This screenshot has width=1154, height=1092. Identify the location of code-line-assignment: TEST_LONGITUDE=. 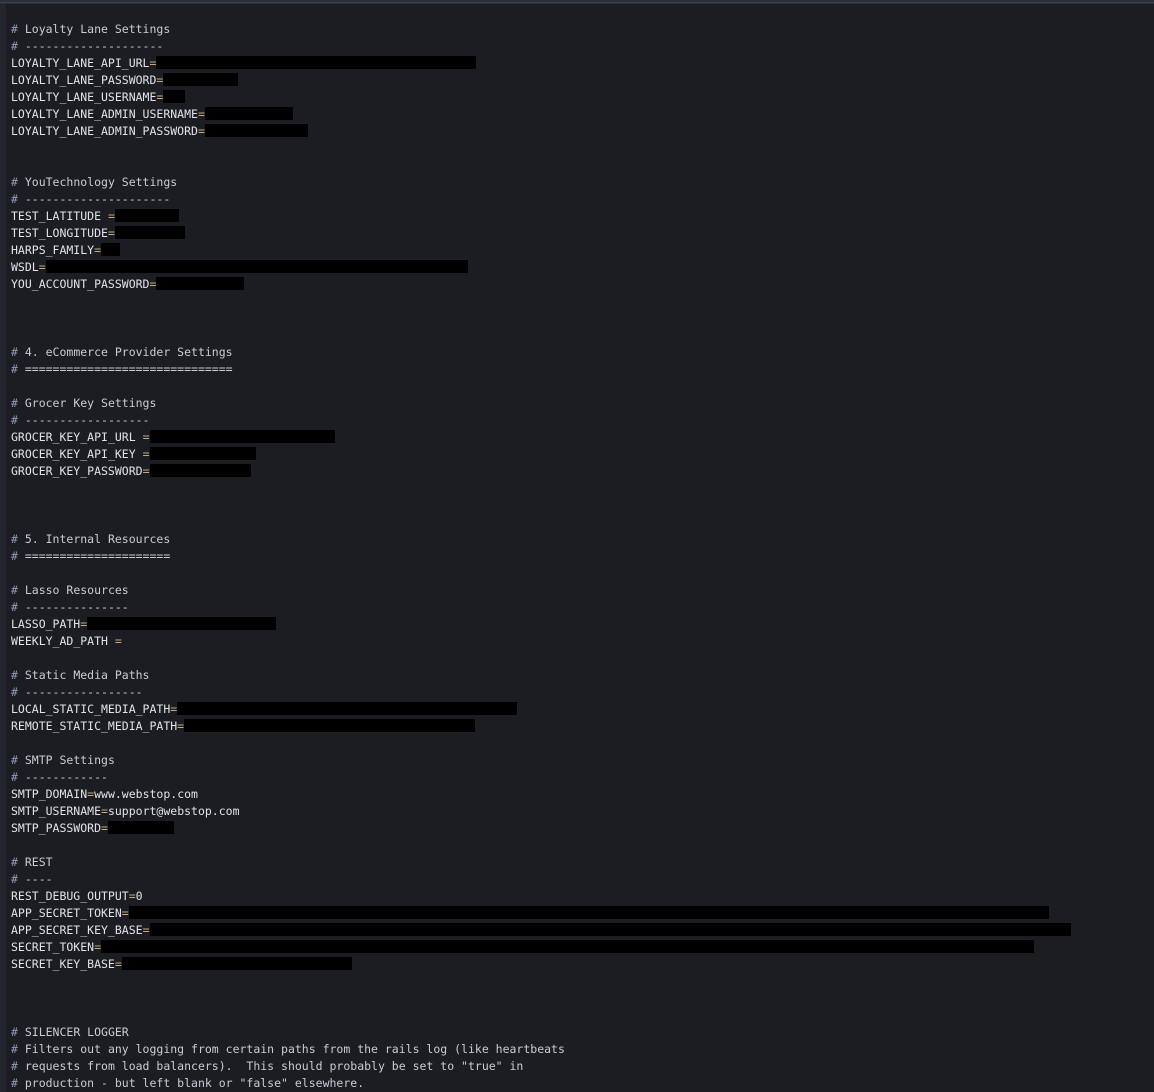
(580, 233).